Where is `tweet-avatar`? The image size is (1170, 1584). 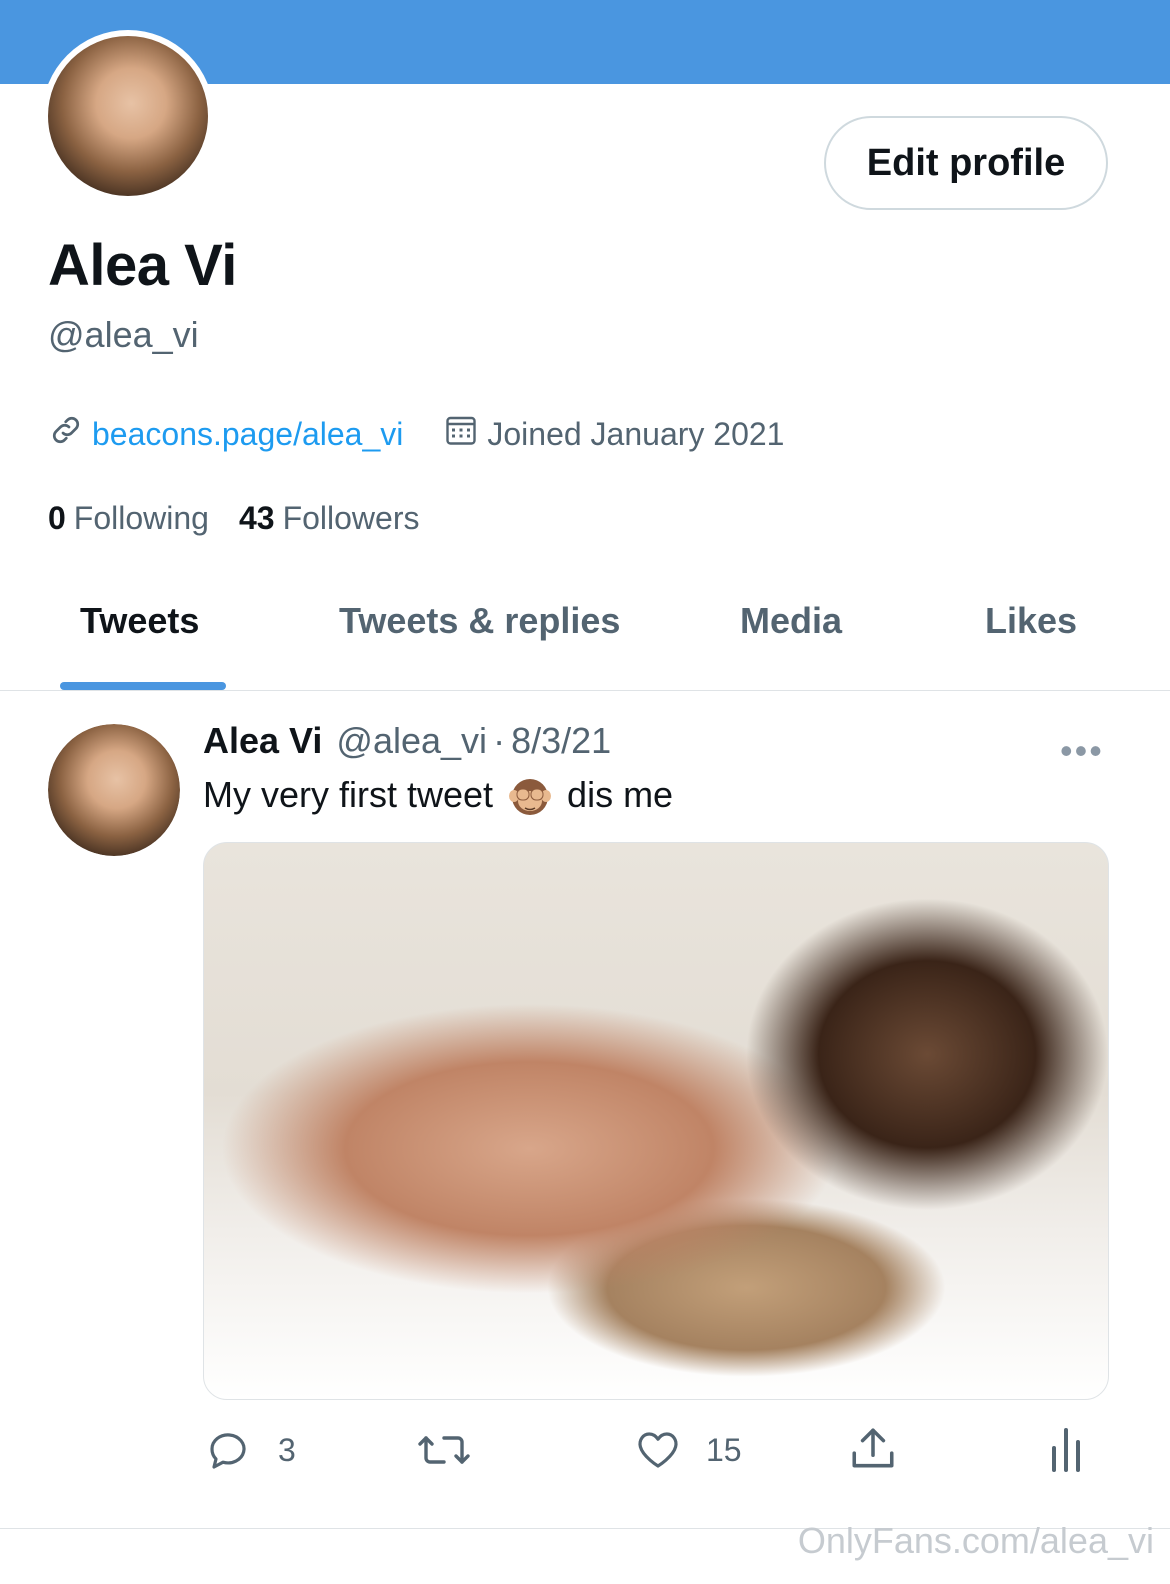
tweet-avatar is located at coordinates (114, 790).